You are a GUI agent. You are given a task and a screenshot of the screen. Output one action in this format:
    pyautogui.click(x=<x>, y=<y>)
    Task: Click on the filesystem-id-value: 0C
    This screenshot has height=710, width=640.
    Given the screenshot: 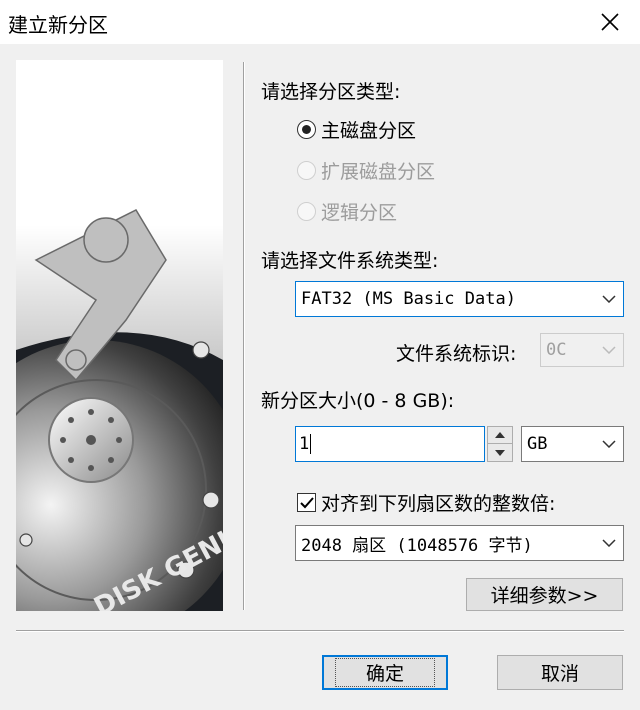 What is the action you would take?
    pyautogui.click(x=556, y=350)
    